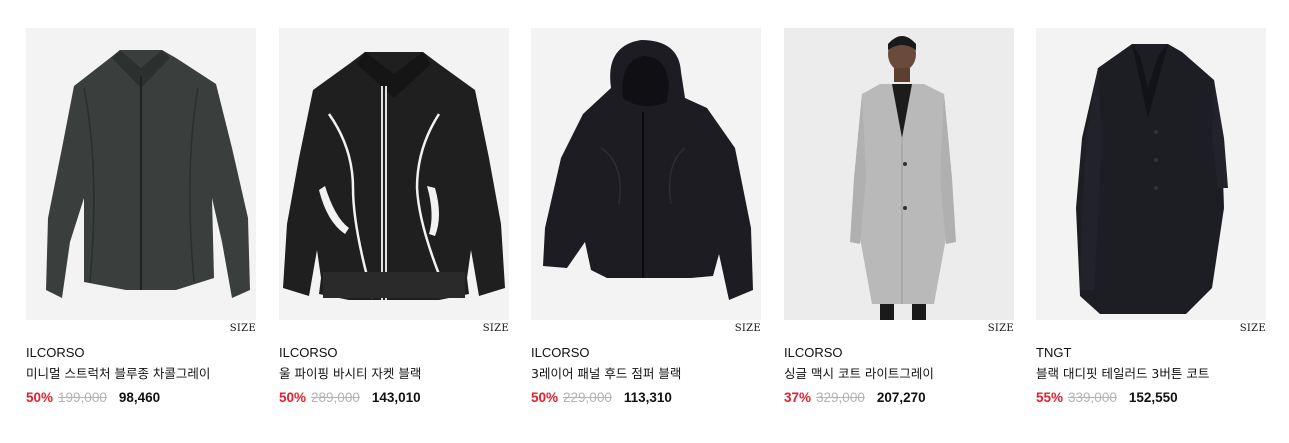  I want to click on product-image-charcoal-blouson, so click(141, 174).